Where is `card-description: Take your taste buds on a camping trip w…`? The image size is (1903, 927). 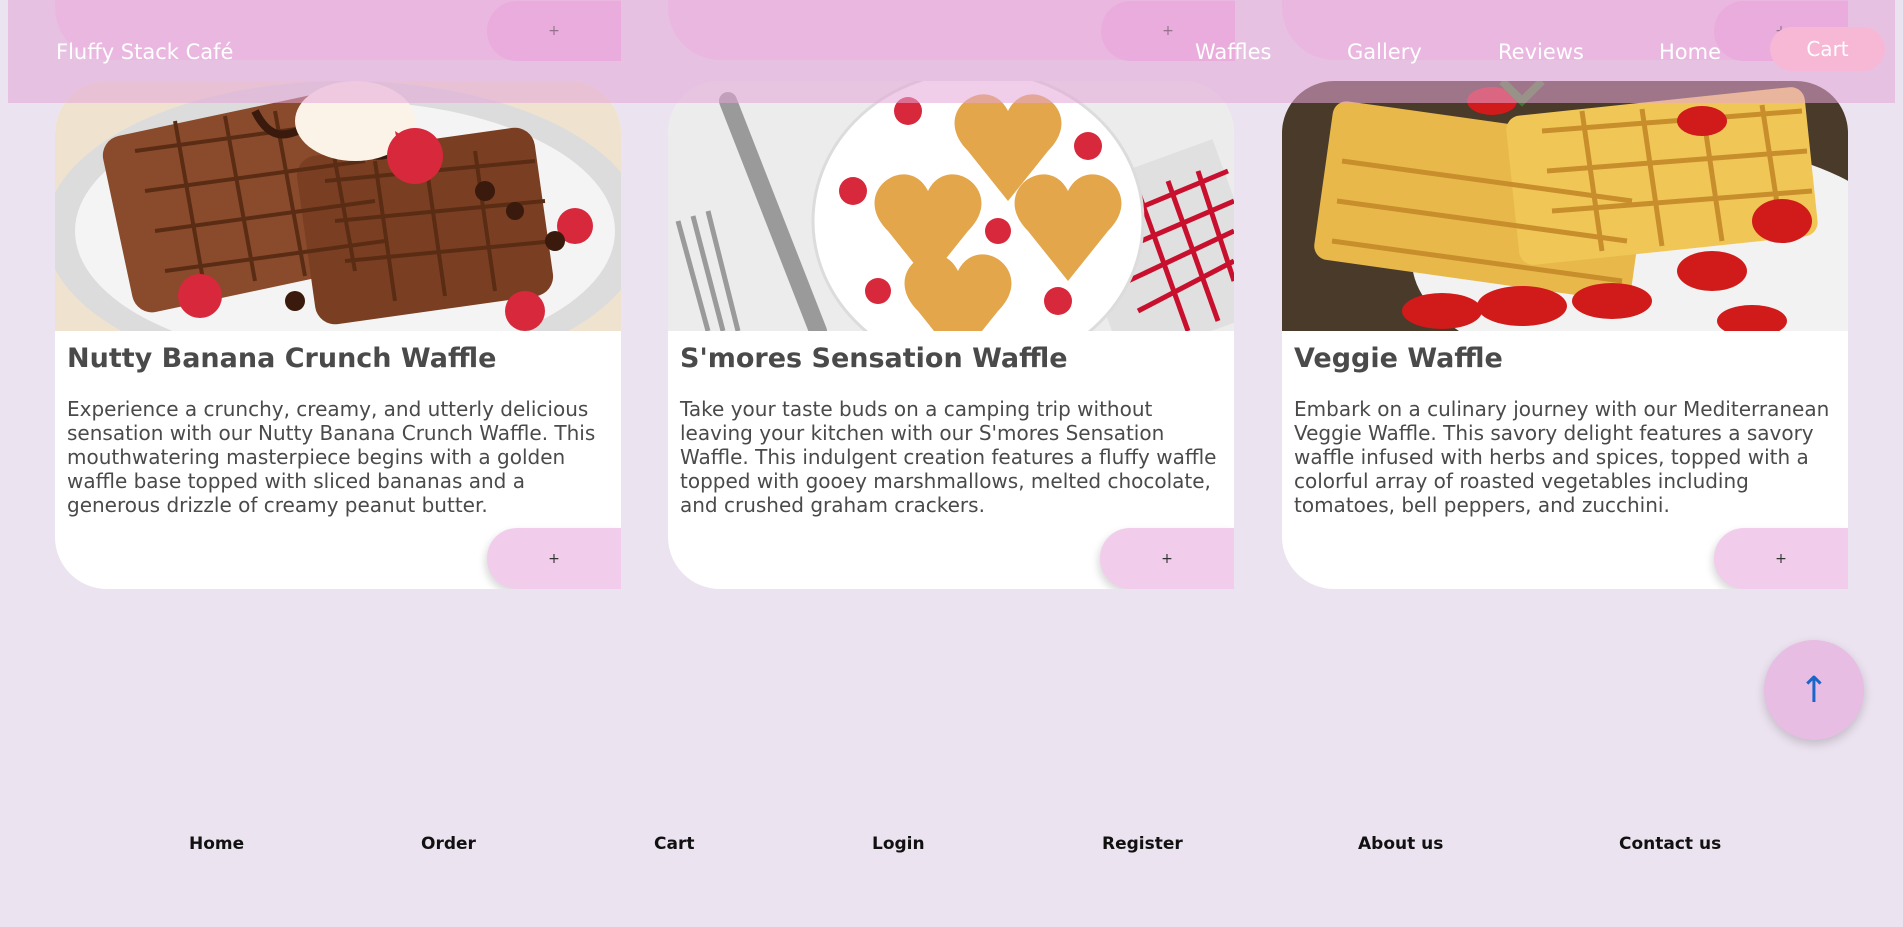 card-description: Take your taste buds on a camping trip w… is located at coordinates (948, 457).